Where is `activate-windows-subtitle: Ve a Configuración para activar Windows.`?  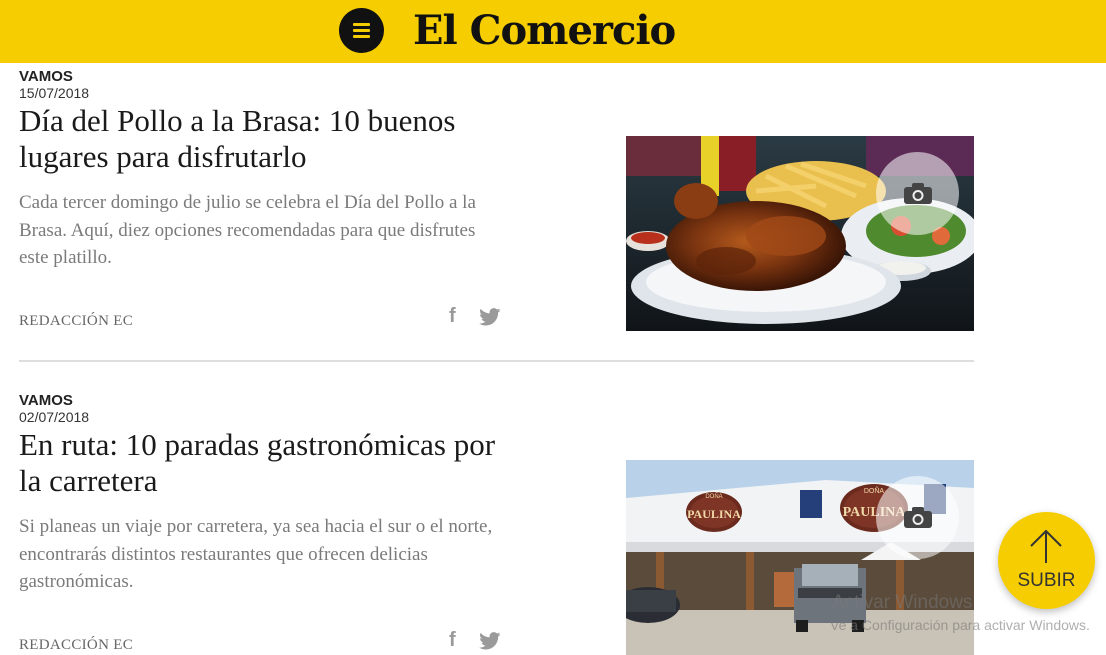 activate-windows-subtitle: Ve a Configuración para activar Windows. is located at coordinates (960, 625).